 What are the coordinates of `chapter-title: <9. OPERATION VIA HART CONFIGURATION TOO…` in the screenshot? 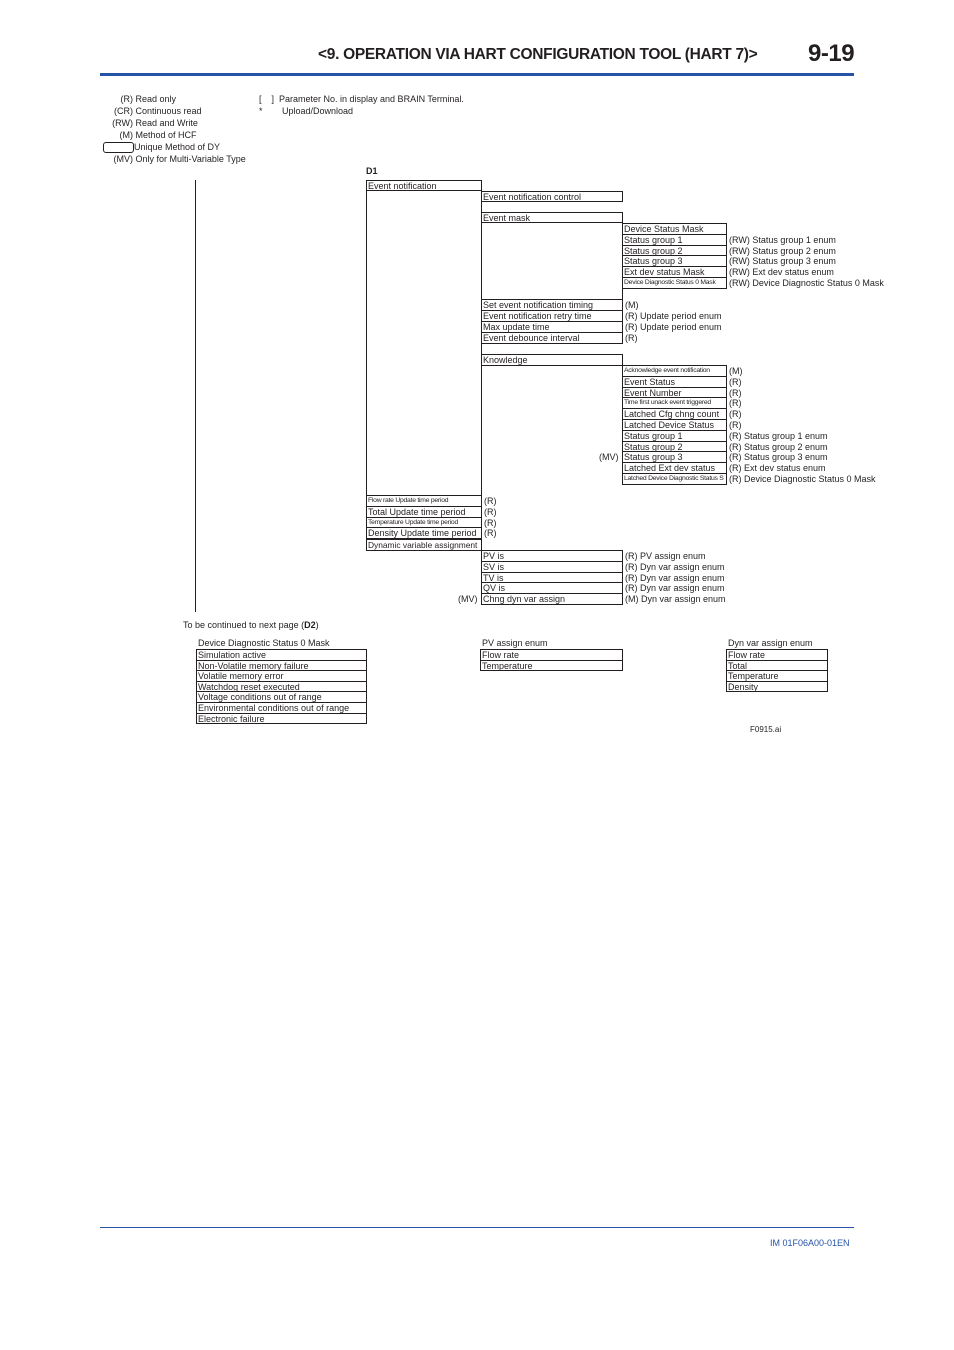 It's located at (538, 54).